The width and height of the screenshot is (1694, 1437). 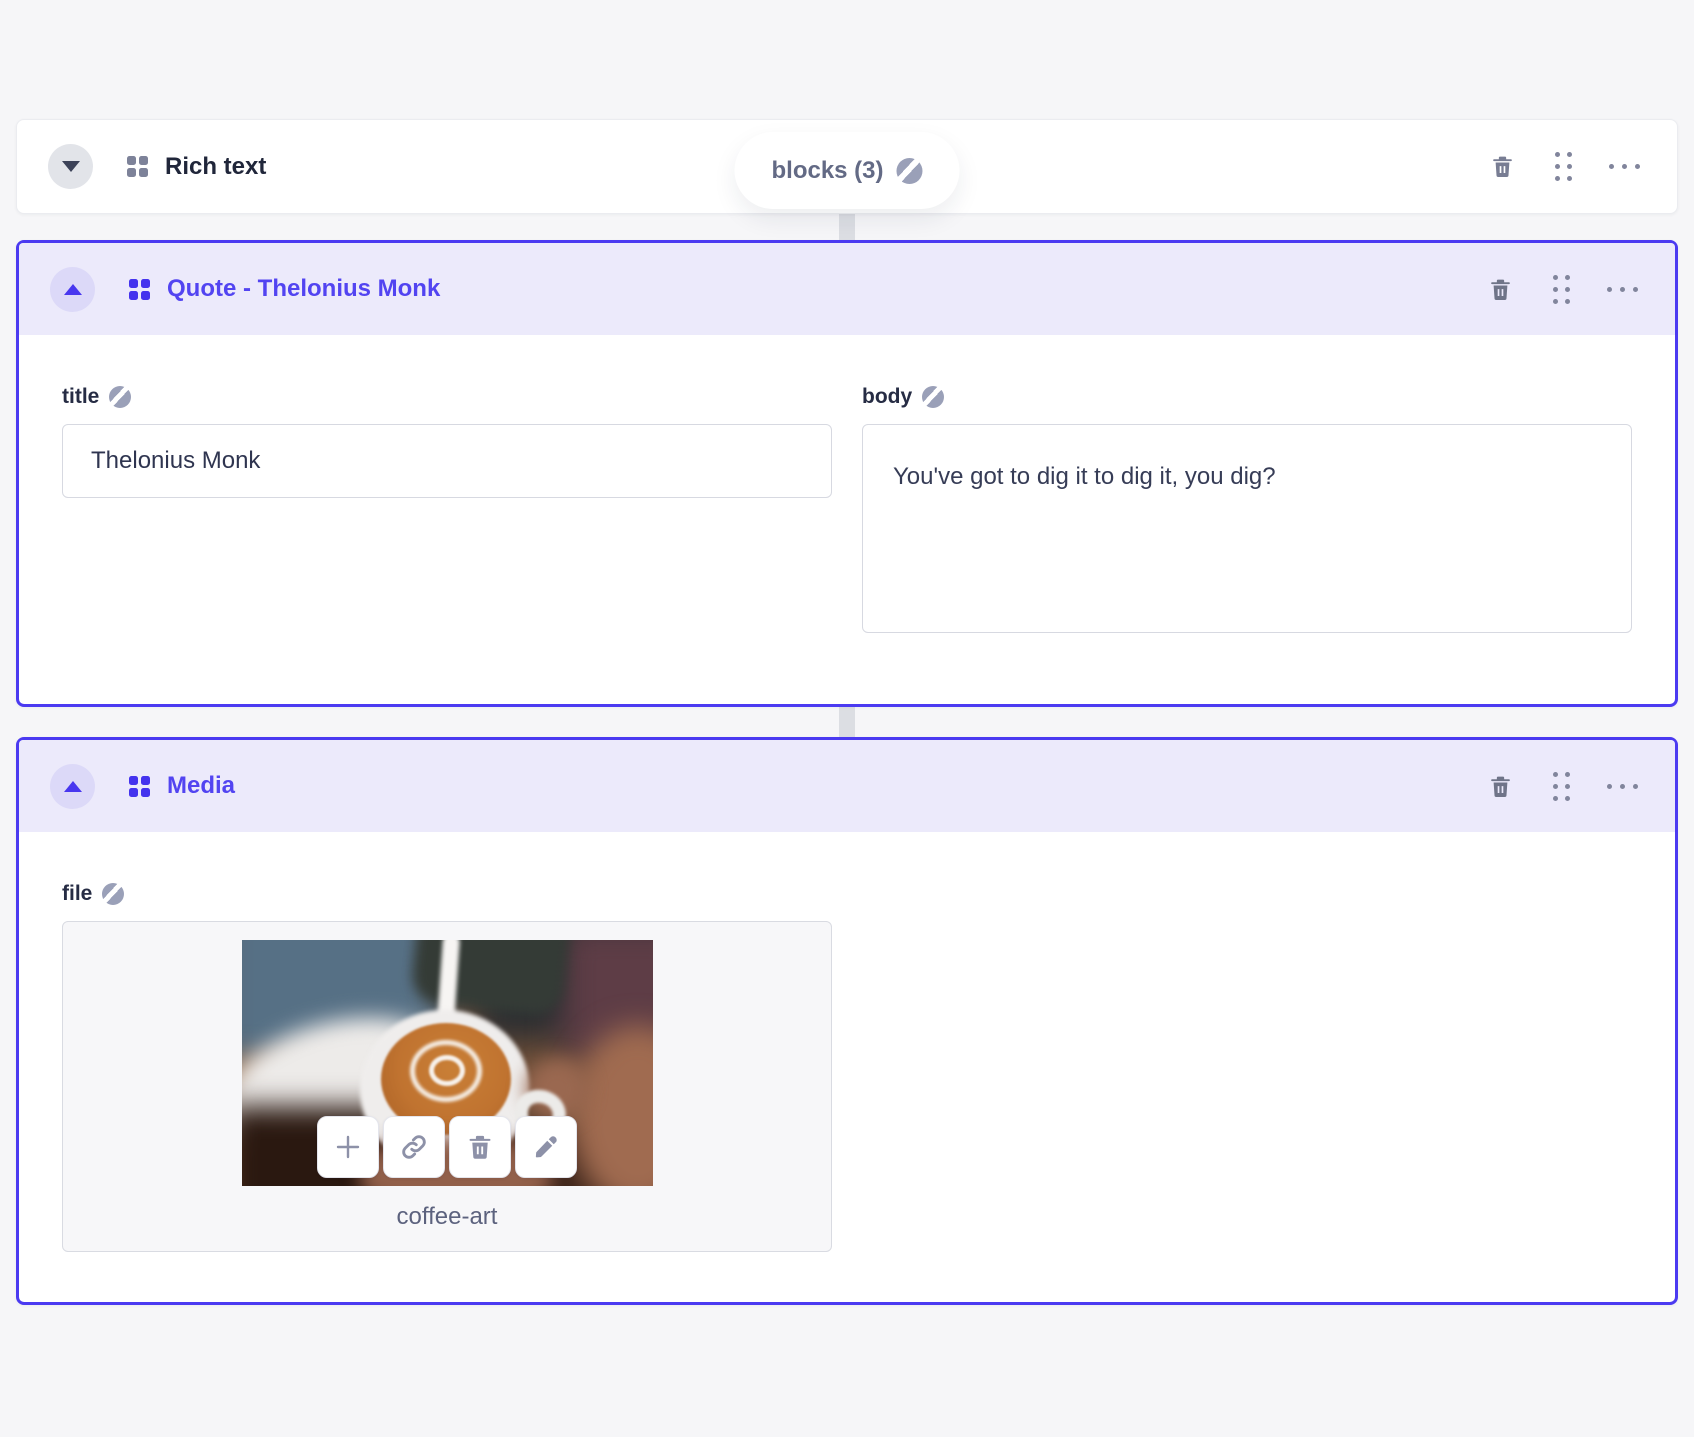 I want to click on field-label-text: title, so click(x=81, y=396).